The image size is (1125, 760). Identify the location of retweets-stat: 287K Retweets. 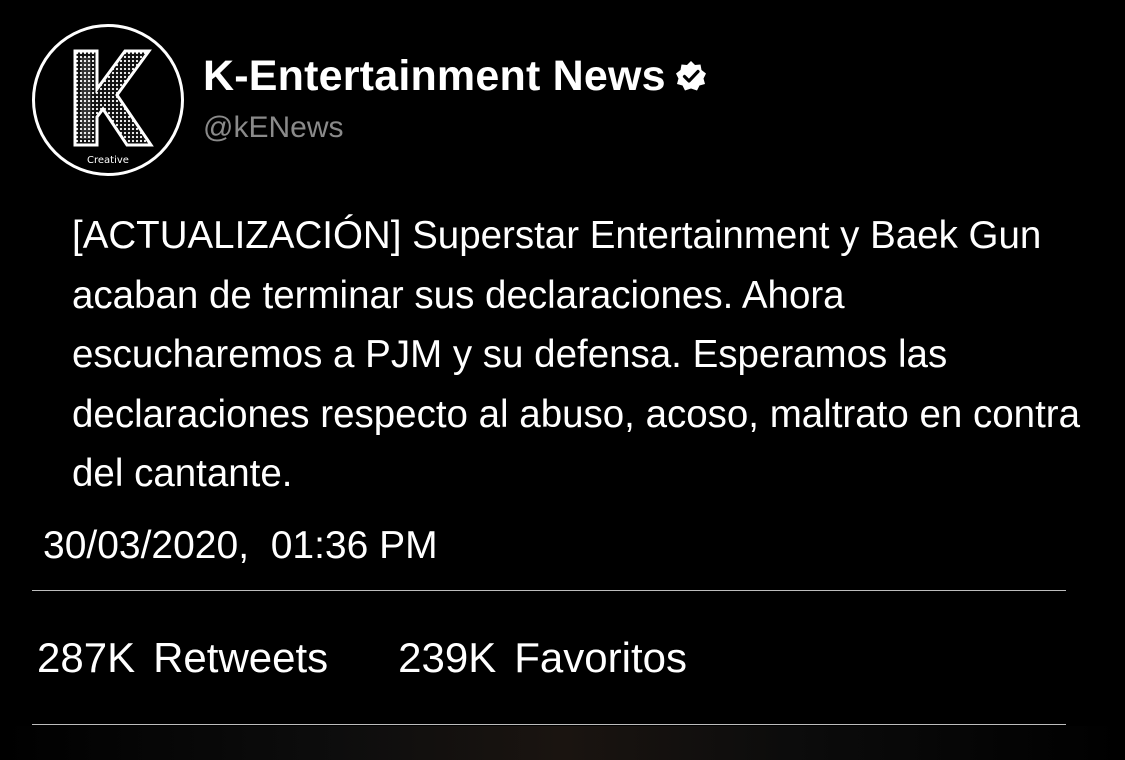
(182, 658).